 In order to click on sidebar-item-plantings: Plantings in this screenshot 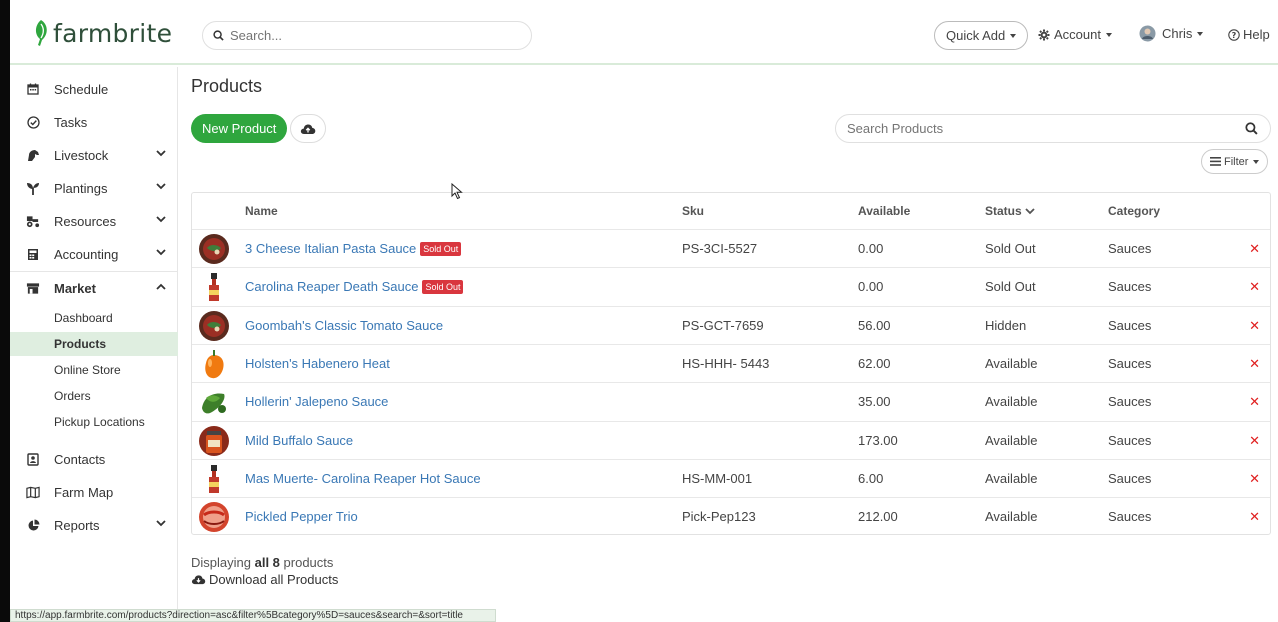, I will do `click(94, 188)`.